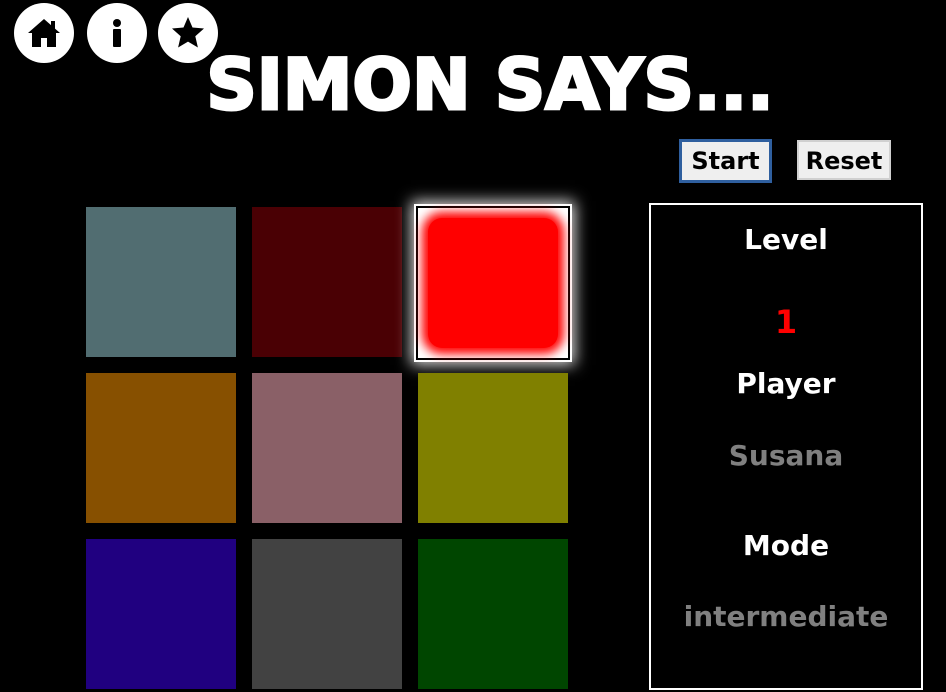 Image resolution: width=946 pixels, height=692 pixels. What do you see at coordinates (786, 322) in the screenshot?
I see `level-value: 1` at bounding box center [786, 322].